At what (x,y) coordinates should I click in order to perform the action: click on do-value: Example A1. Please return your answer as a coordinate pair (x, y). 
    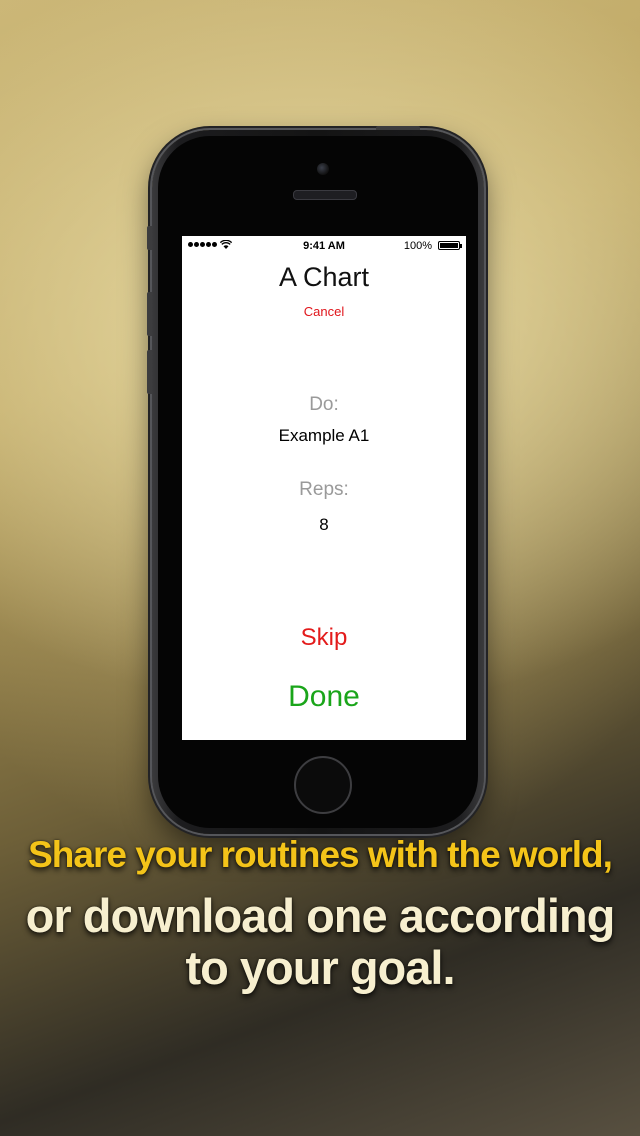
    Looking at the image, I should click on (324, 435).